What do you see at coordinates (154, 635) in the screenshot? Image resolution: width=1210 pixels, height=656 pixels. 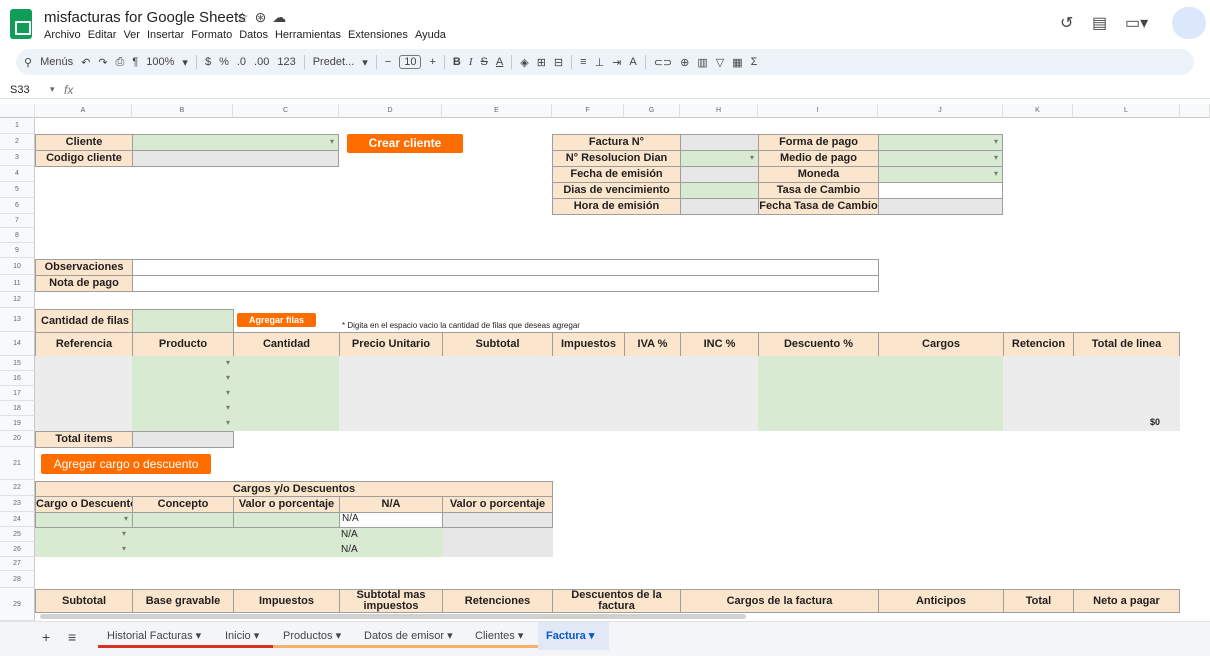 I see `tab-historial-facturas: Historial Facturas ▾` at bounding box center [154, 635].